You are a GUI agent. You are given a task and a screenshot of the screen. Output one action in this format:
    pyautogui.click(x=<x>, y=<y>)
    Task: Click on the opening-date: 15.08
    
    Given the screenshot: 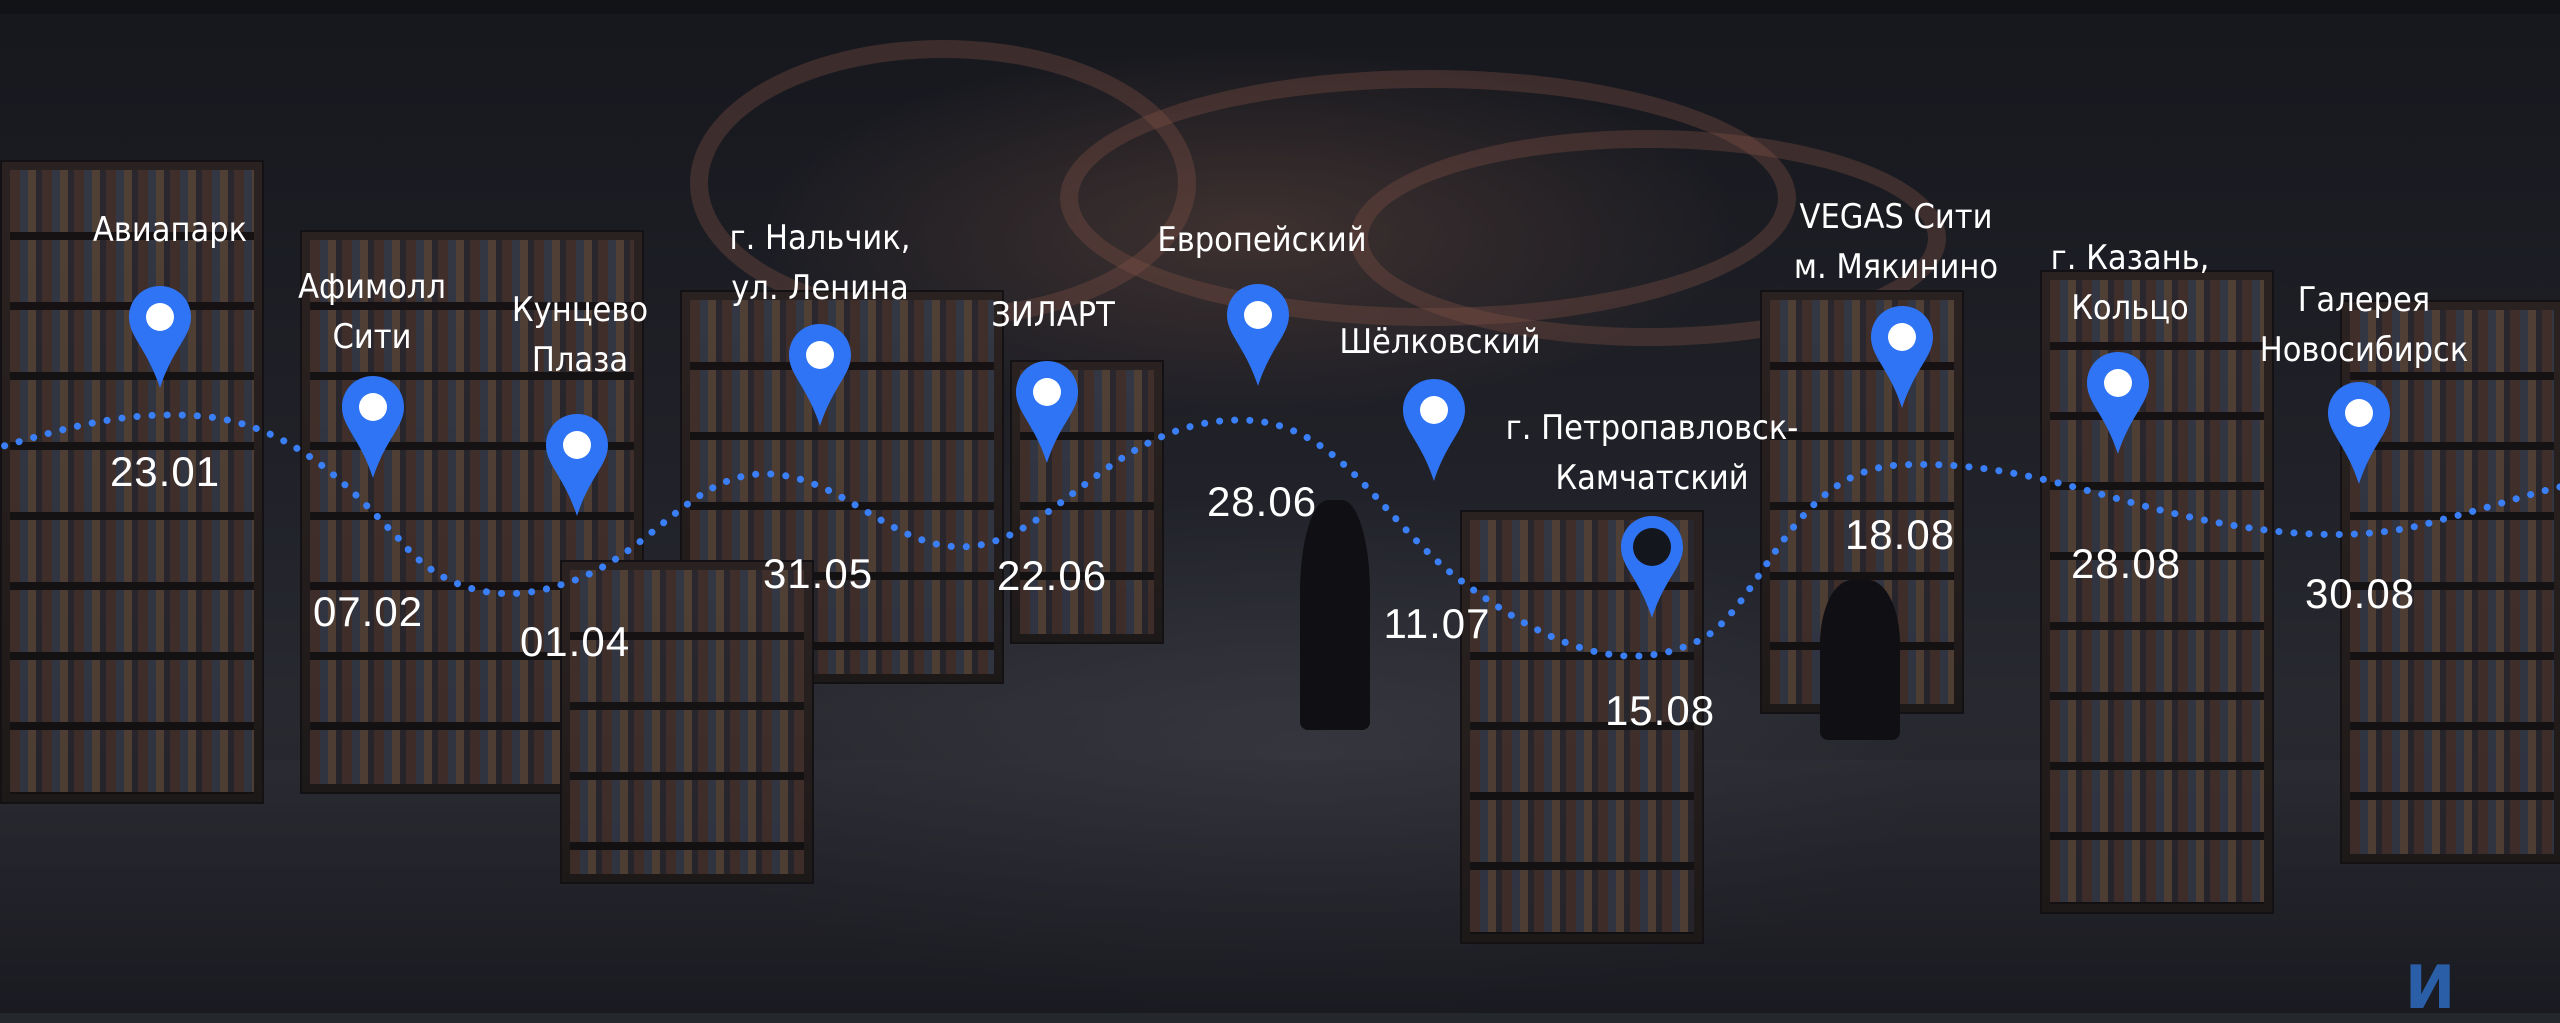 What is the action you would take?
    pyautogui.click(x=1660, y=710)
    